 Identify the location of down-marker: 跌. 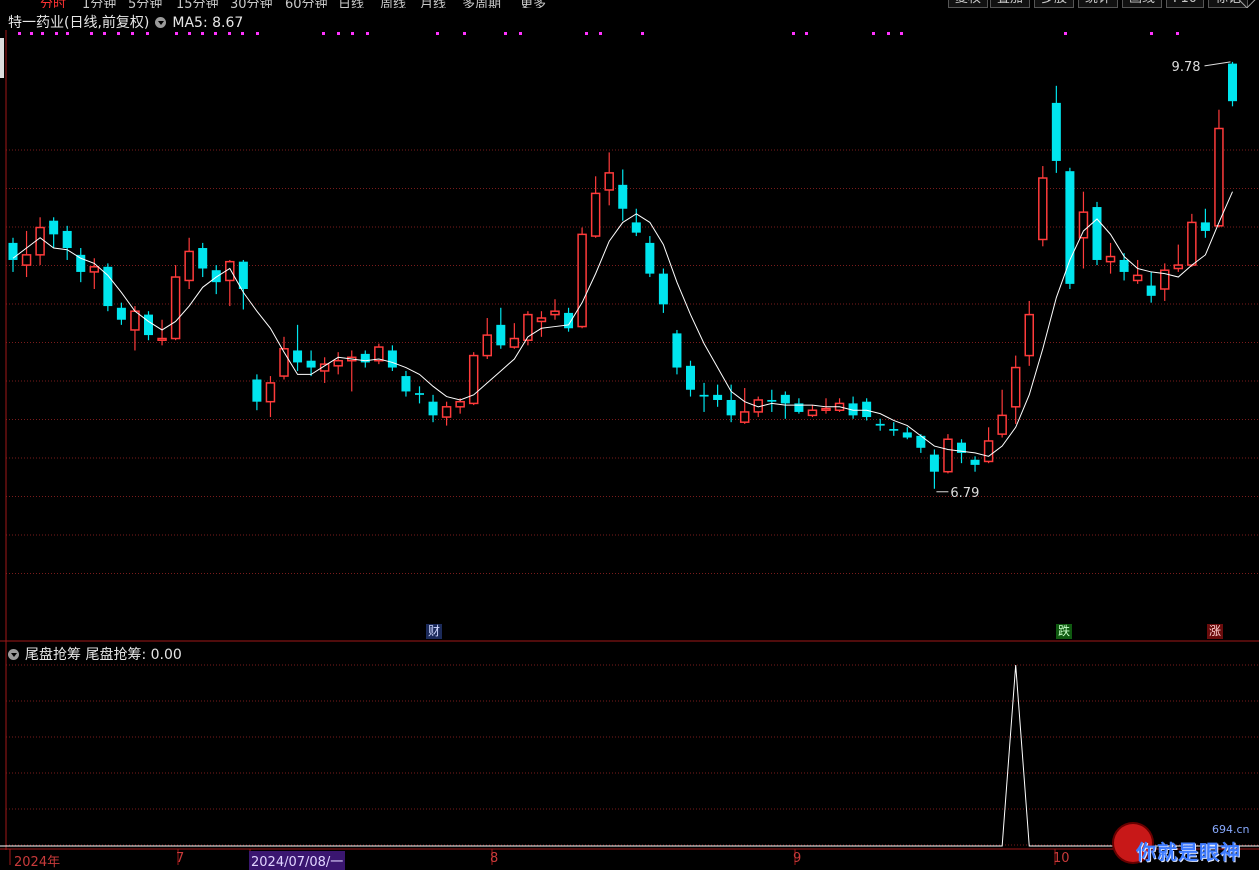
(1064, 631).